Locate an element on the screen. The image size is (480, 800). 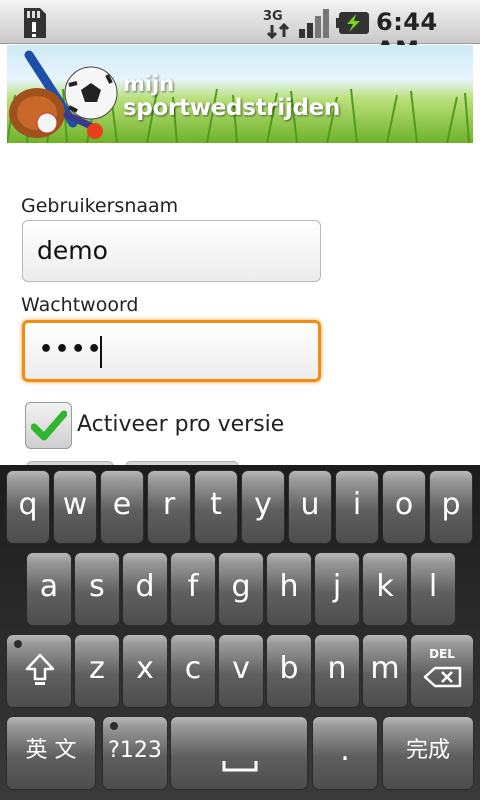
3g-icon: 3G is located at coordinates (276, 24).